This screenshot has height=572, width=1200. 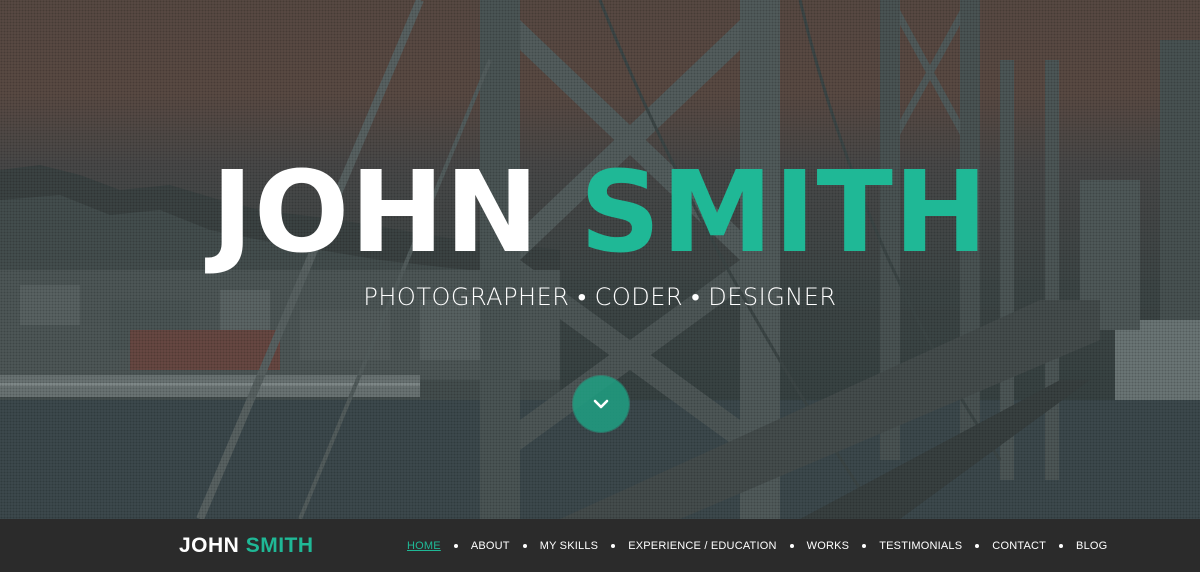 I want to click on hero-first-name: JOHN, so click(x=375, y=213).